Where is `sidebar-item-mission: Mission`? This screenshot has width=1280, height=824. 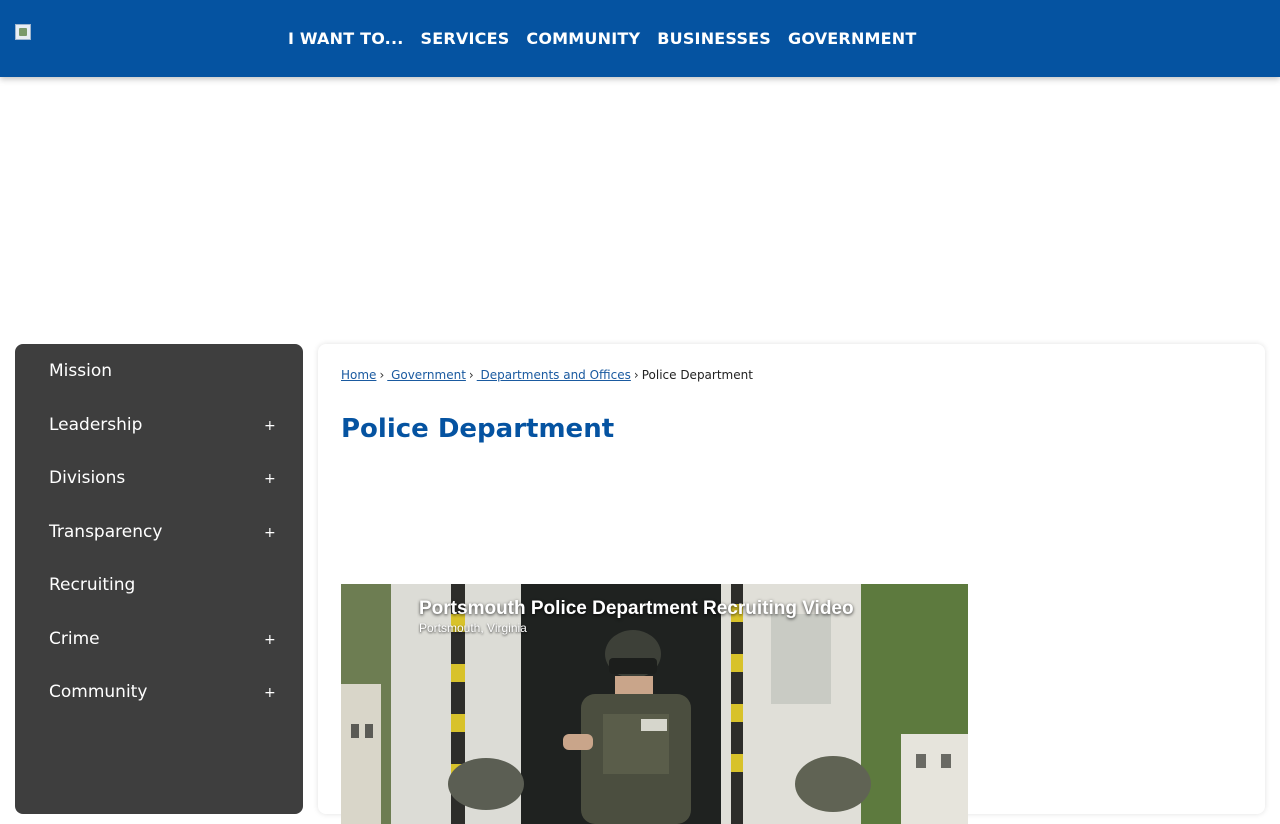
sidebar-item-mission: Mission is located at coordinates (159, 370).